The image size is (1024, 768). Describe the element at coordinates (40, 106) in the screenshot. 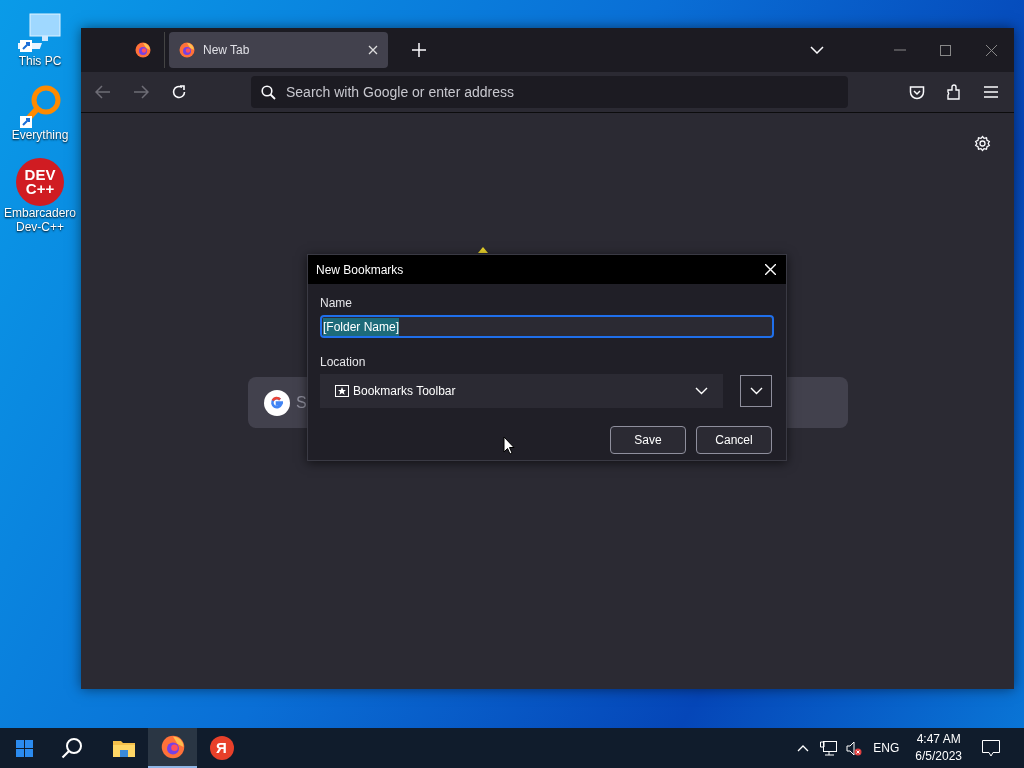

I see `magnifier-icon` at that location.